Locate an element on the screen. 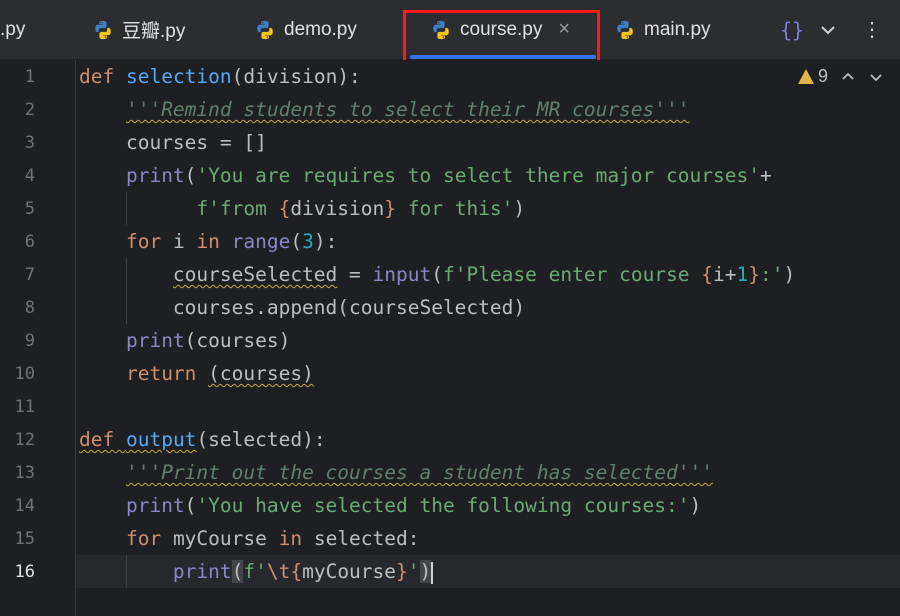 This screenshot has width=900, height=616. function-name: selection is located at coordinates (178, 76).